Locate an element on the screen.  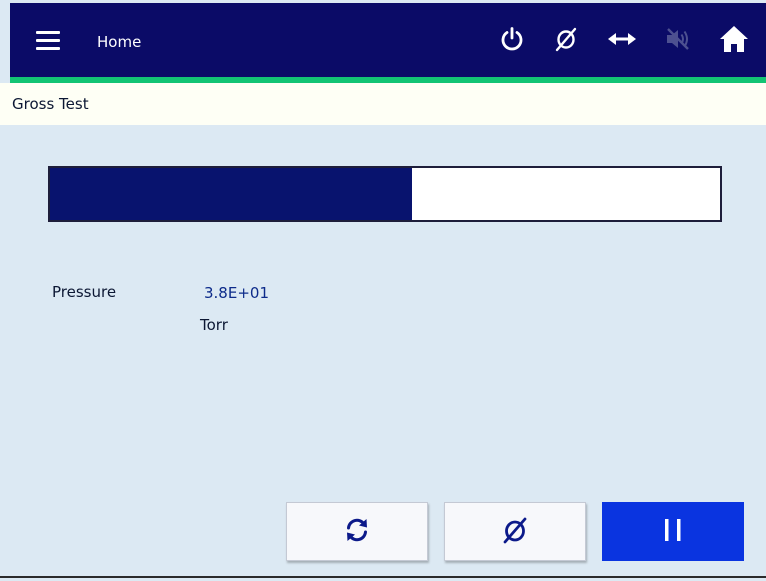
test-progress-bar is located at coordinates (385, 194).